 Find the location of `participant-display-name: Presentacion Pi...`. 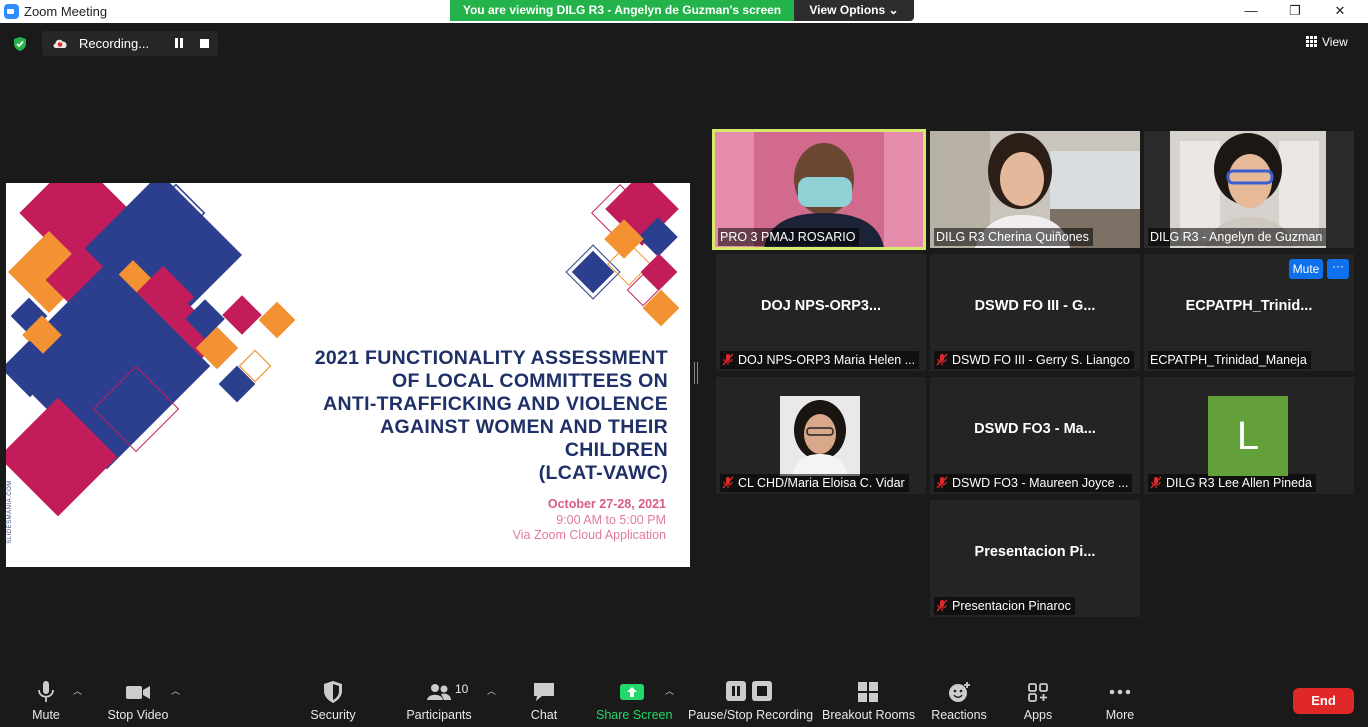

participant-display-name: Presentacion Pi... is located at coordinates (1035, 552).